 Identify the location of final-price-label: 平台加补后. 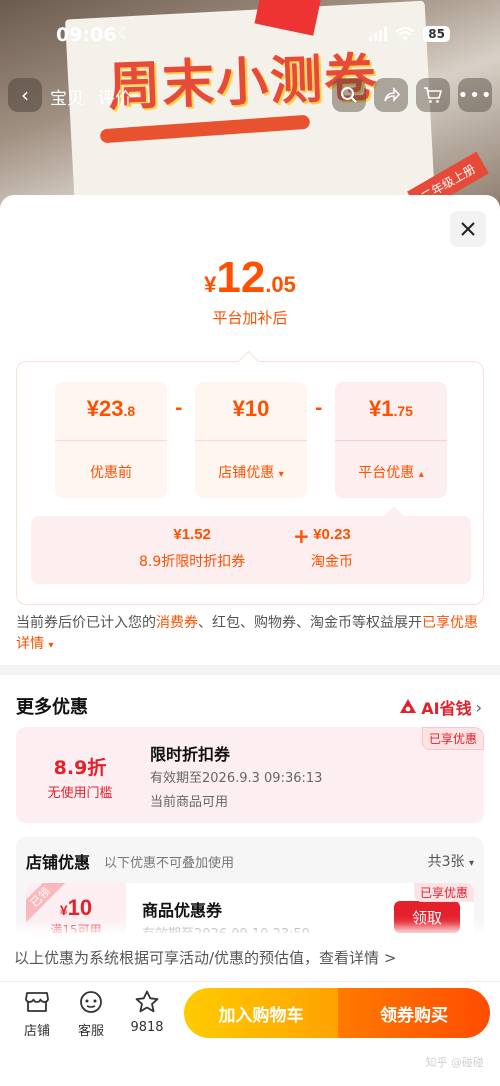
(250, 318).